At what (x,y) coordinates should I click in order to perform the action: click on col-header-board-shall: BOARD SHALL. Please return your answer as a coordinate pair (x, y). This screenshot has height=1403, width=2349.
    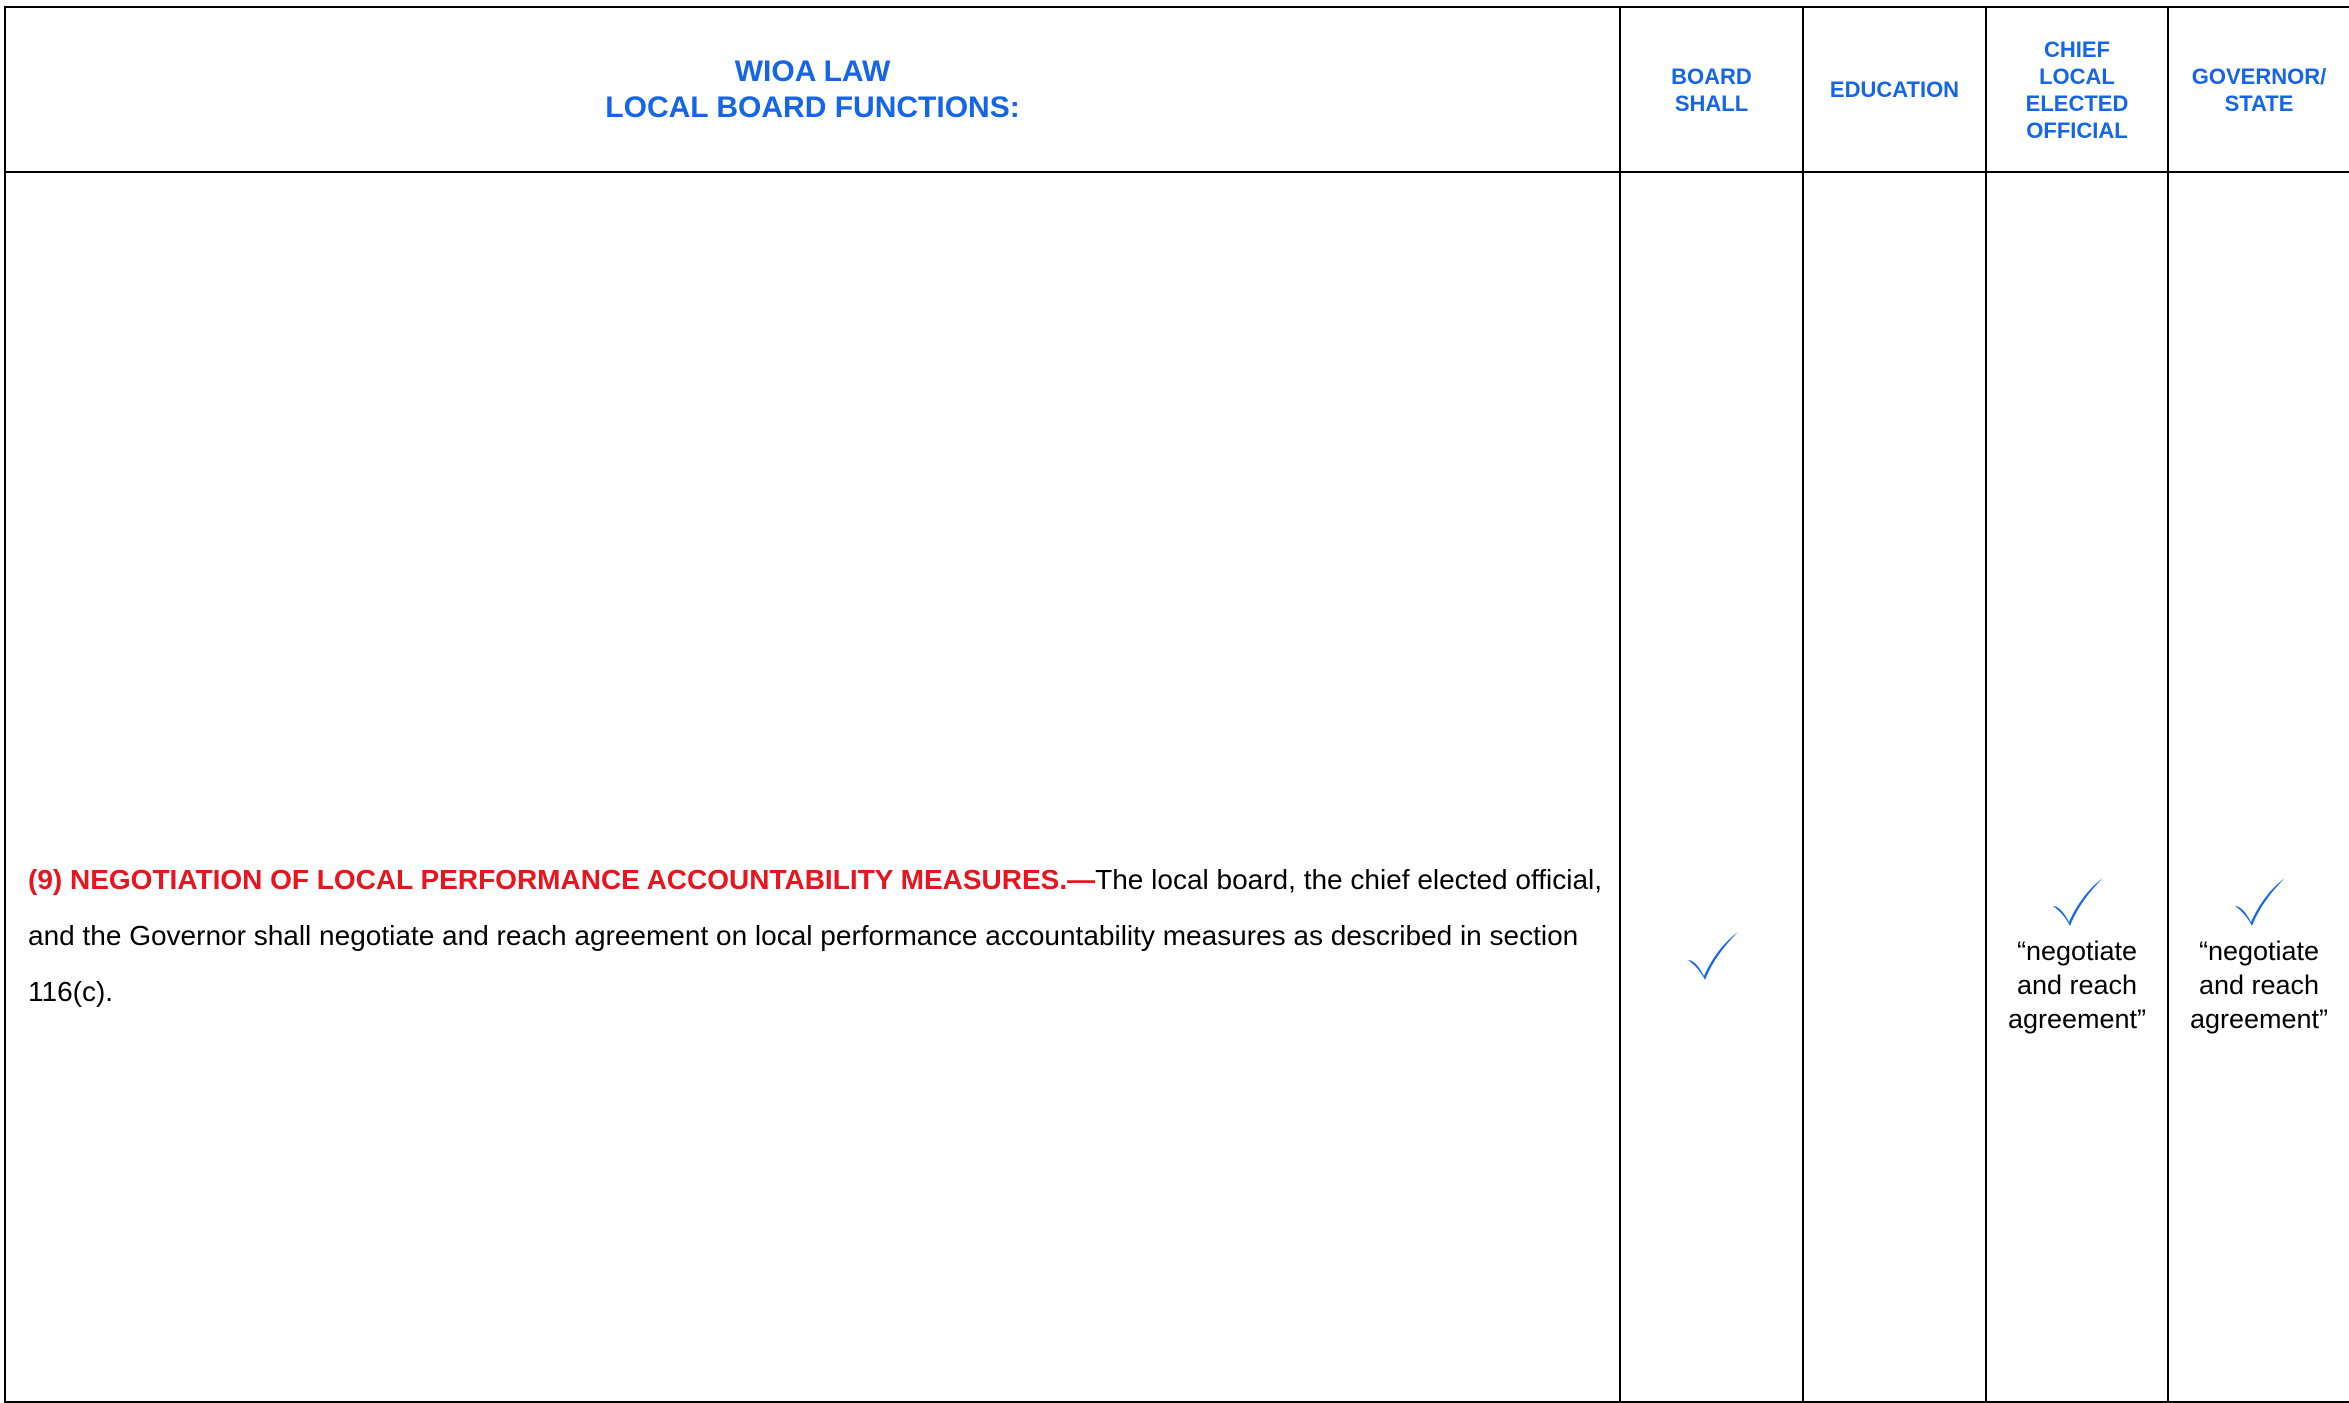
    Looking at the image, I should click on (1711, 89).